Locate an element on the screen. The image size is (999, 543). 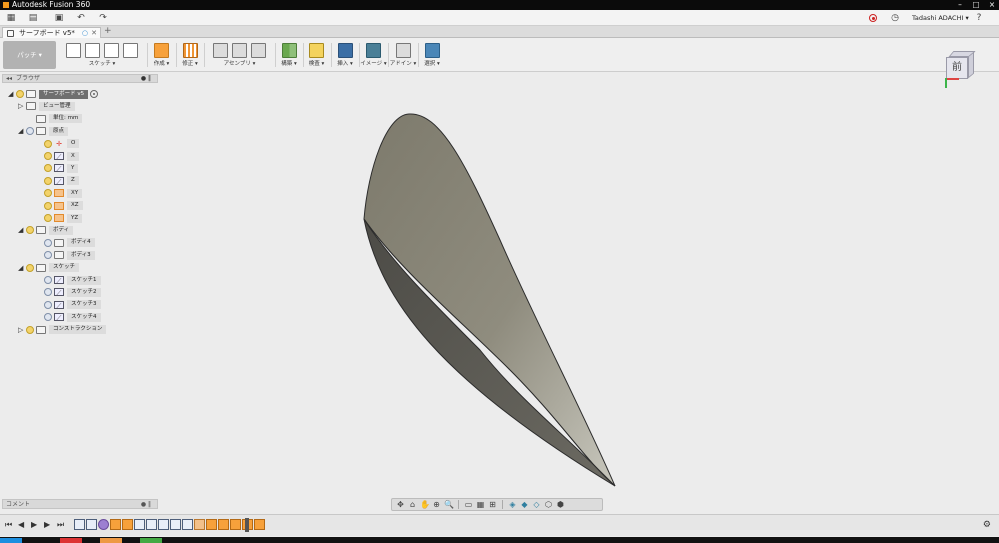
browser-node: ▷ コンストラクション is located at coordinates (62, 330).